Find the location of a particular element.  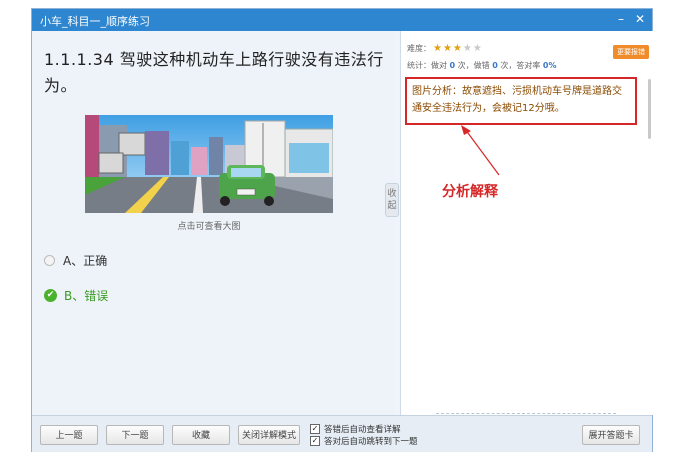

collapse-panel-tab: 收起 is located at coordinates (392, 200).